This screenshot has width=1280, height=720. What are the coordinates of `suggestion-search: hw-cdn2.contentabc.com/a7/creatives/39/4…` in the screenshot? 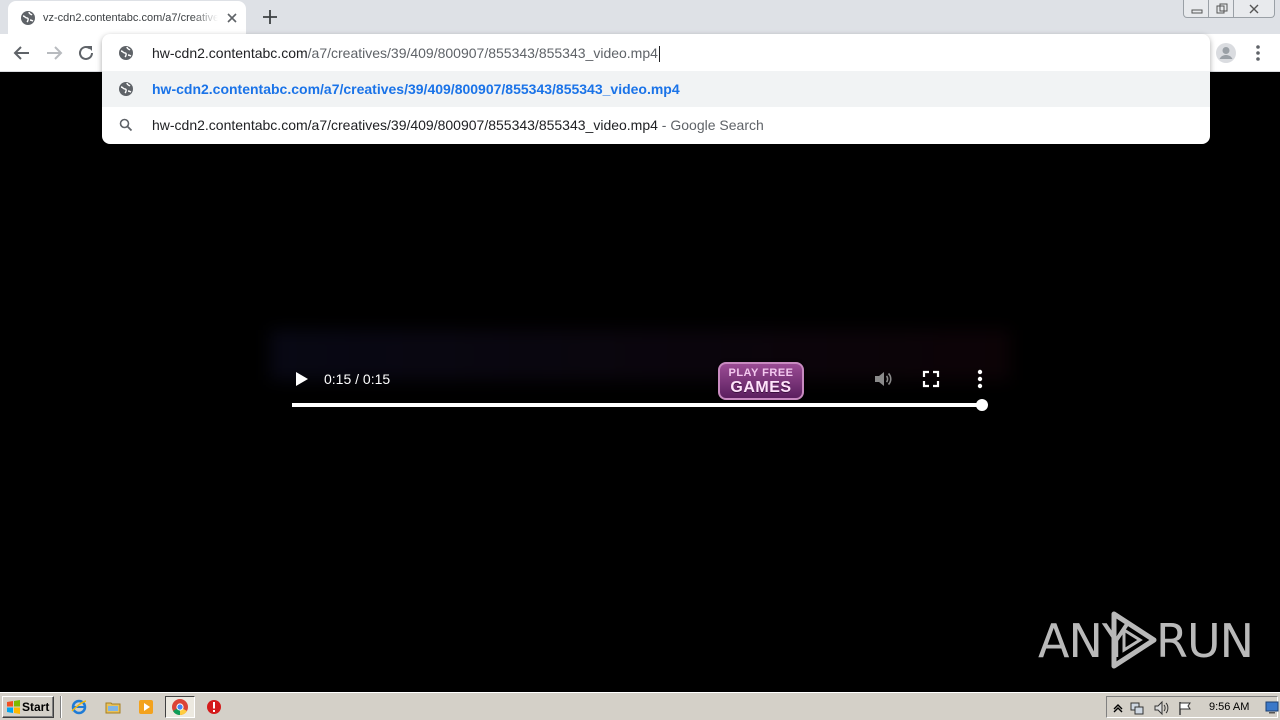 It's located at (656, 125).